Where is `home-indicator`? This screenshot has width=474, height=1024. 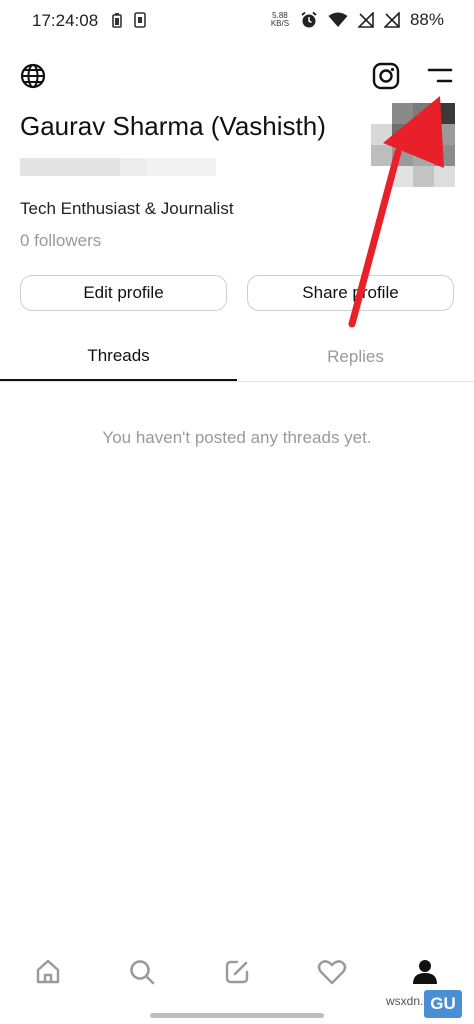
home-indicator is located at coordinates (237, 1015).